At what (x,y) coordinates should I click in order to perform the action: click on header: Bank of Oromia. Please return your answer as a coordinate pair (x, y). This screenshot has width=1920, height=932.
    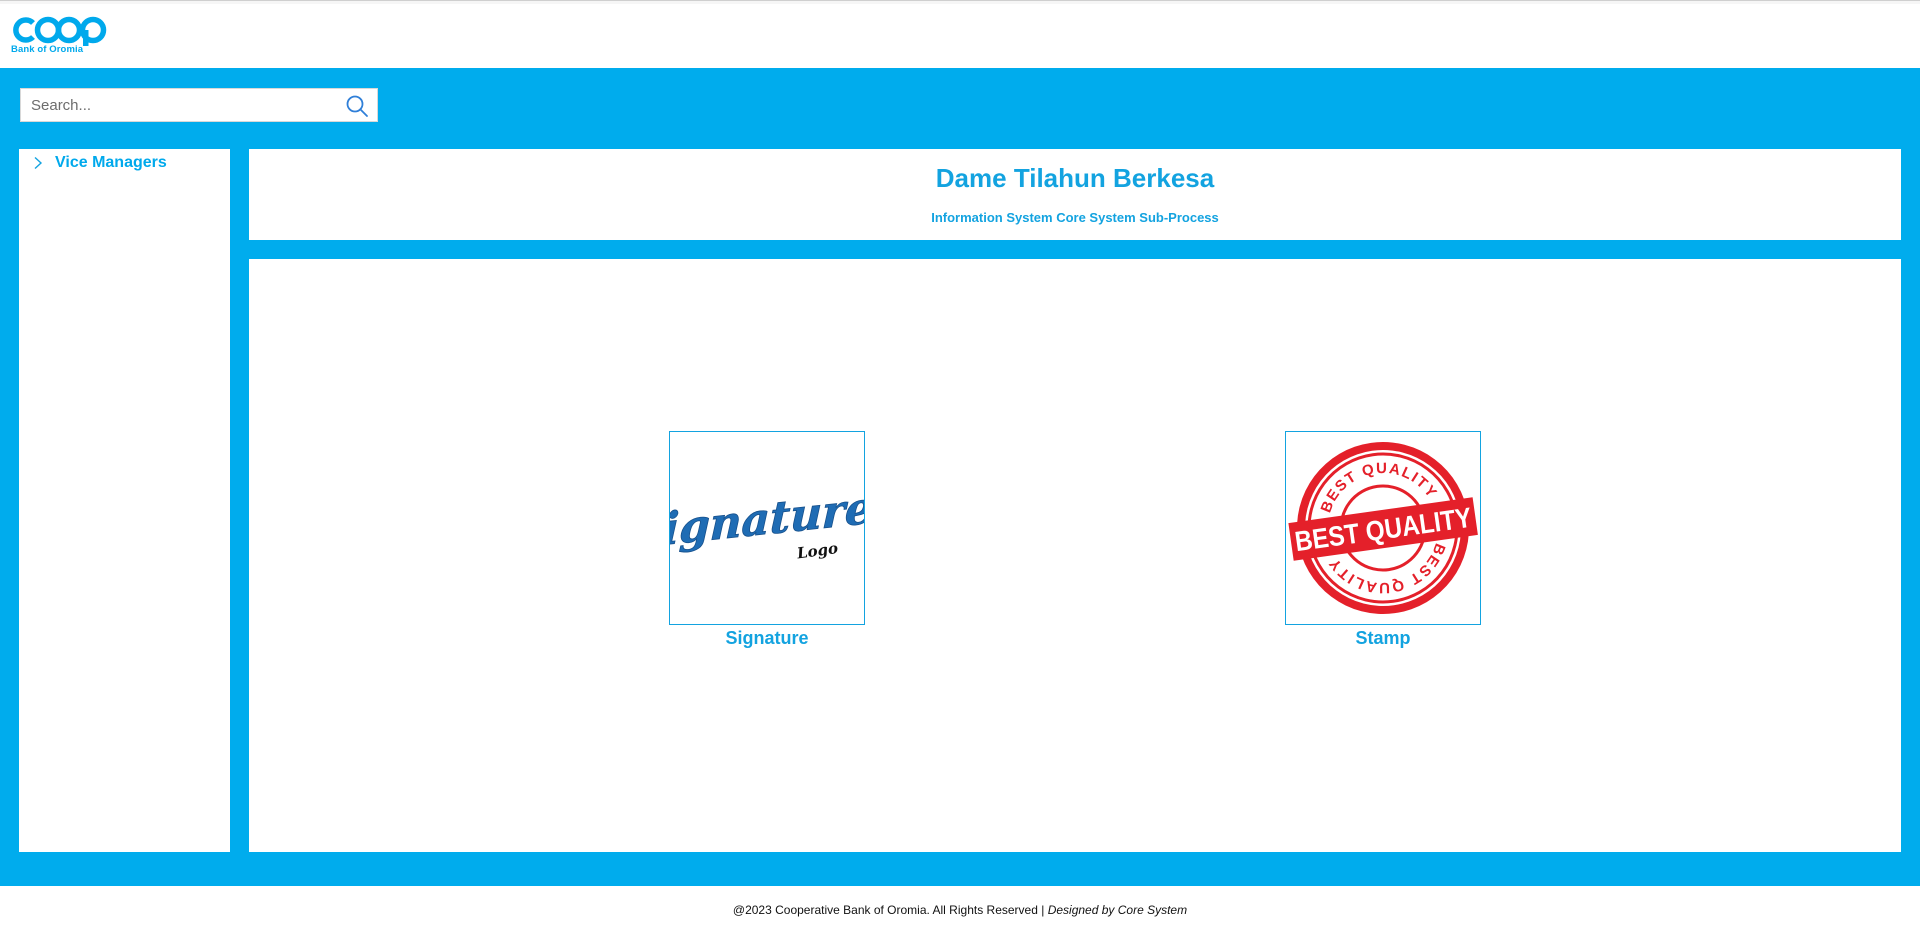
    Looking at the image, I should click on (960, 36).